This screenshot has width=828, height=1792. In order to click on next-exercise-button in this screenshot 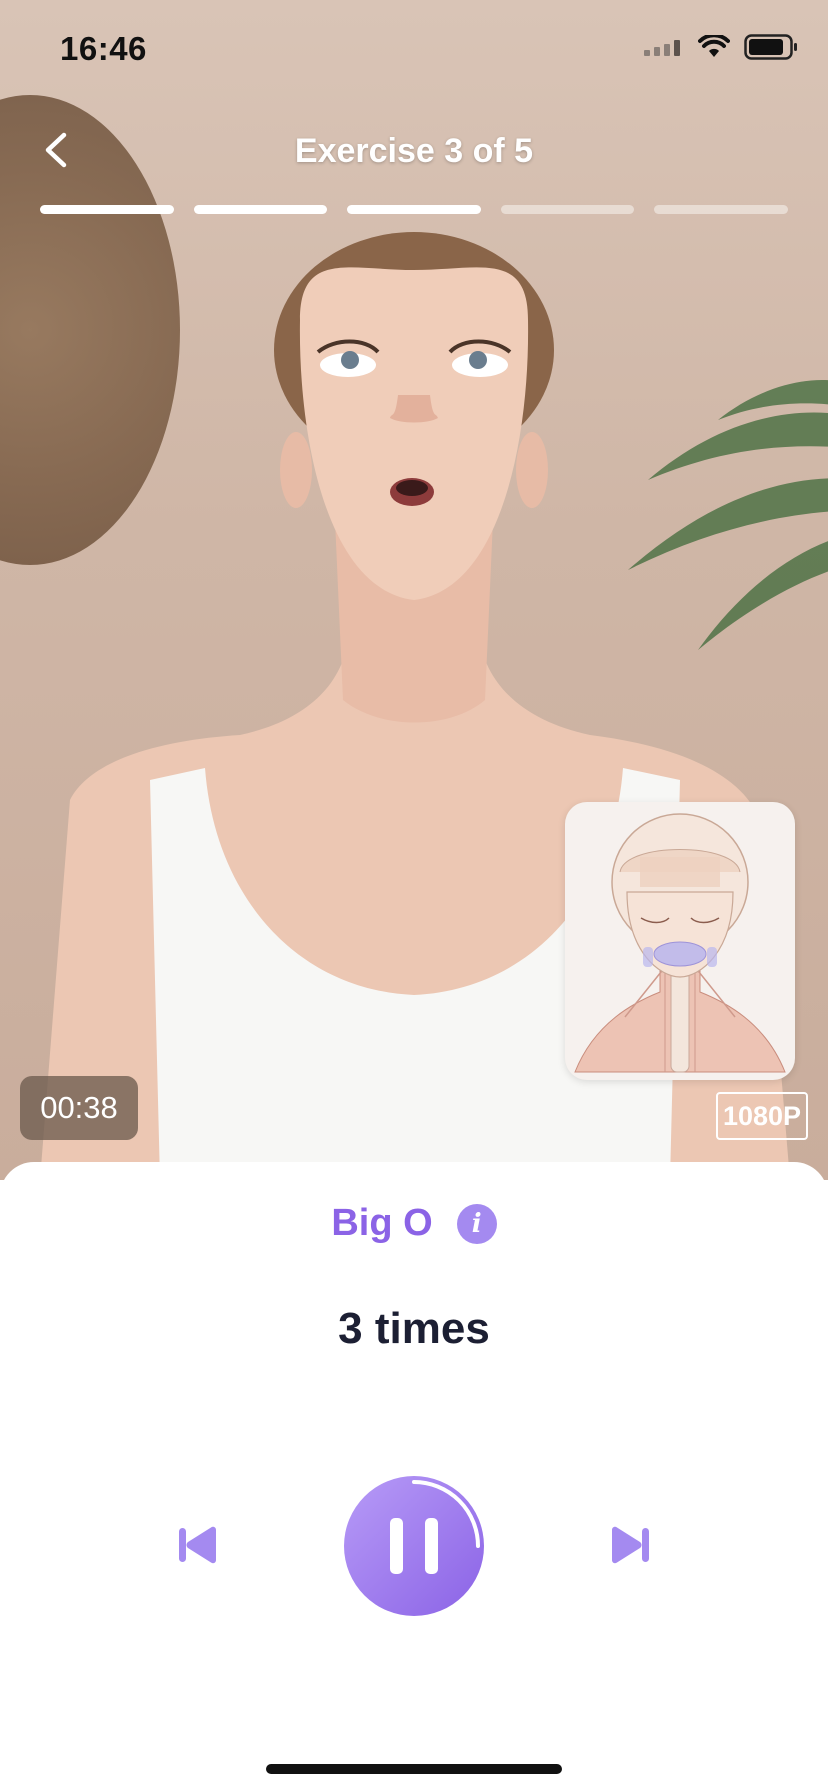, I will do `click(629, 1545)`.